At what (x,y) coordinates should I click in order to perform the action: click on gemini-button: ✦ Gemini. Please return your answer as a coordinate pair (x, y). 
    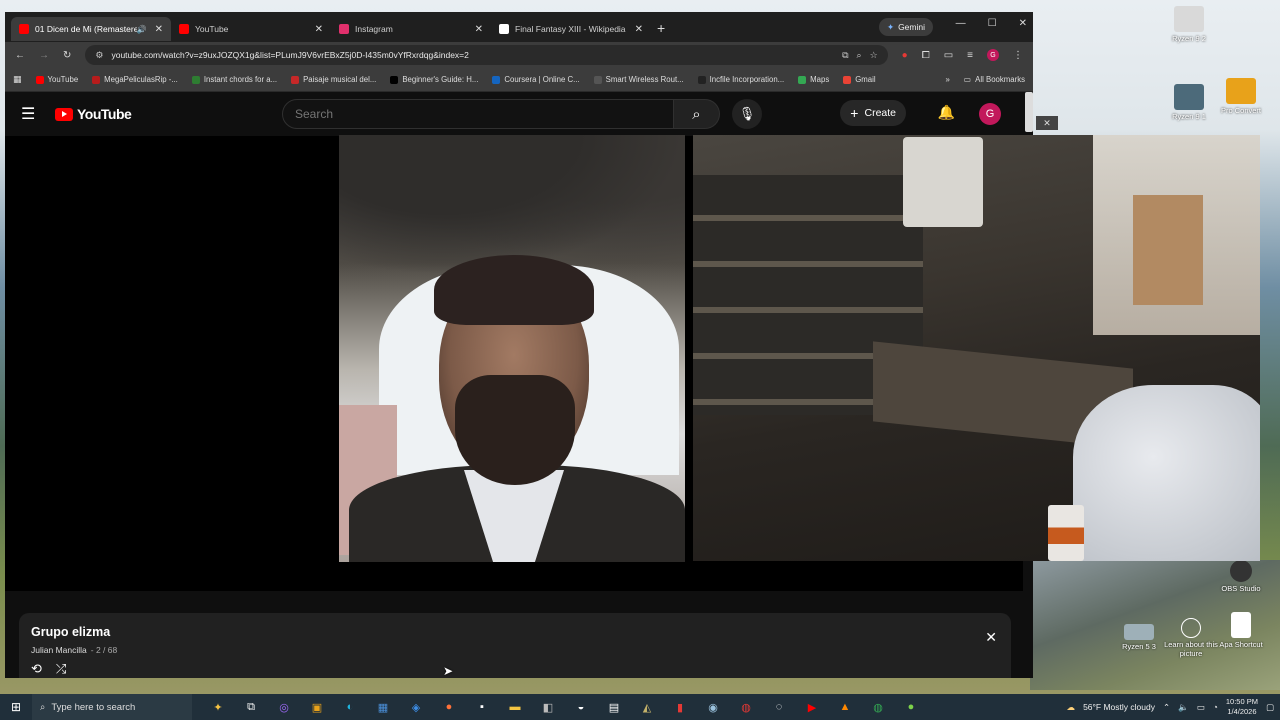
    Looking at the image, I should click on (905, 27).